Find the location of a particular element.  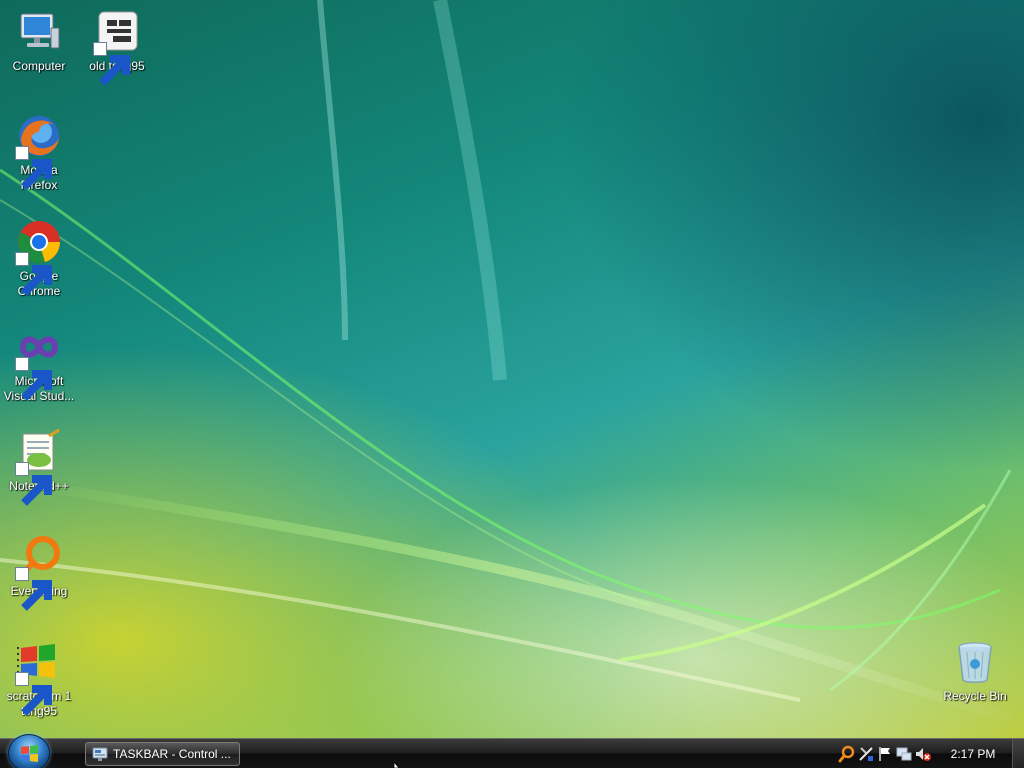

system-tray is located at coordinates (885, 754).